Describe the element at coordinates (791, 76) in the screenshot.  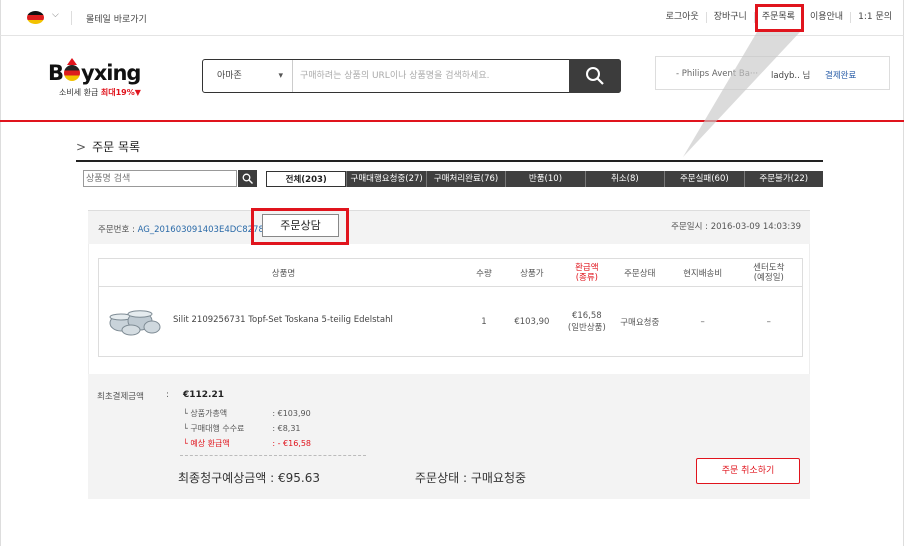
I see `ticker-user: ladyb.. 님` at that location.